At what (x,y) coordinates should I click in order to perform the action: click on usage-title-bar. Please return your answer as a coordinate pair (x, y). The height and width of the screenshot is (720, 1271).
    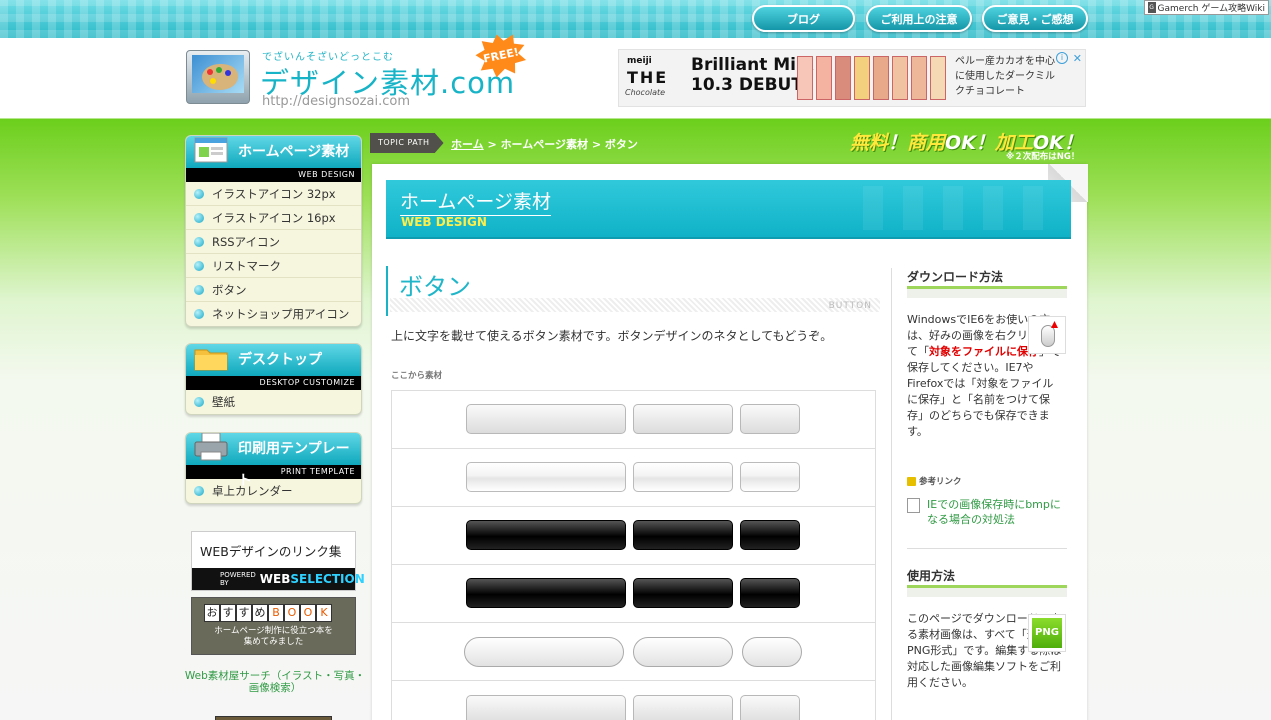
    Looking at the image, I should click on (987, 591).